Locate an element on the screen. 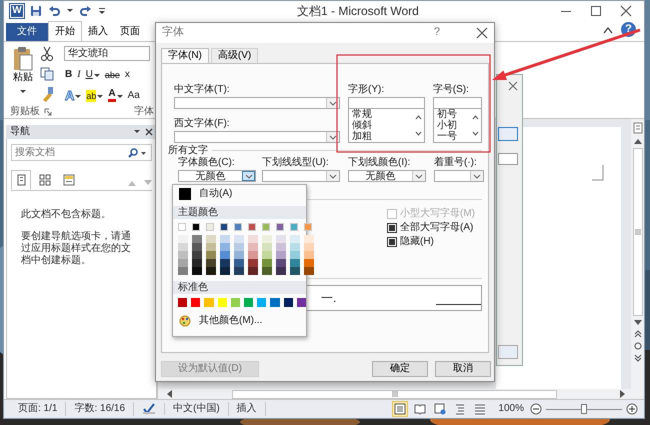  next-page-icon is located at coordinates (638, 358).